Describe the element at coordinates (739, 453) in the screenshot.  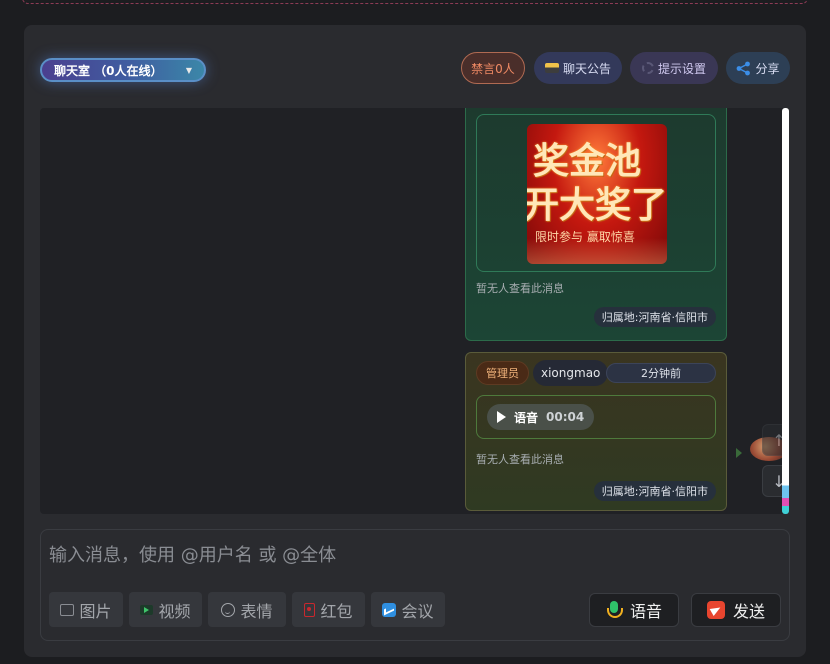
I see `bubble-pointer` at that location.